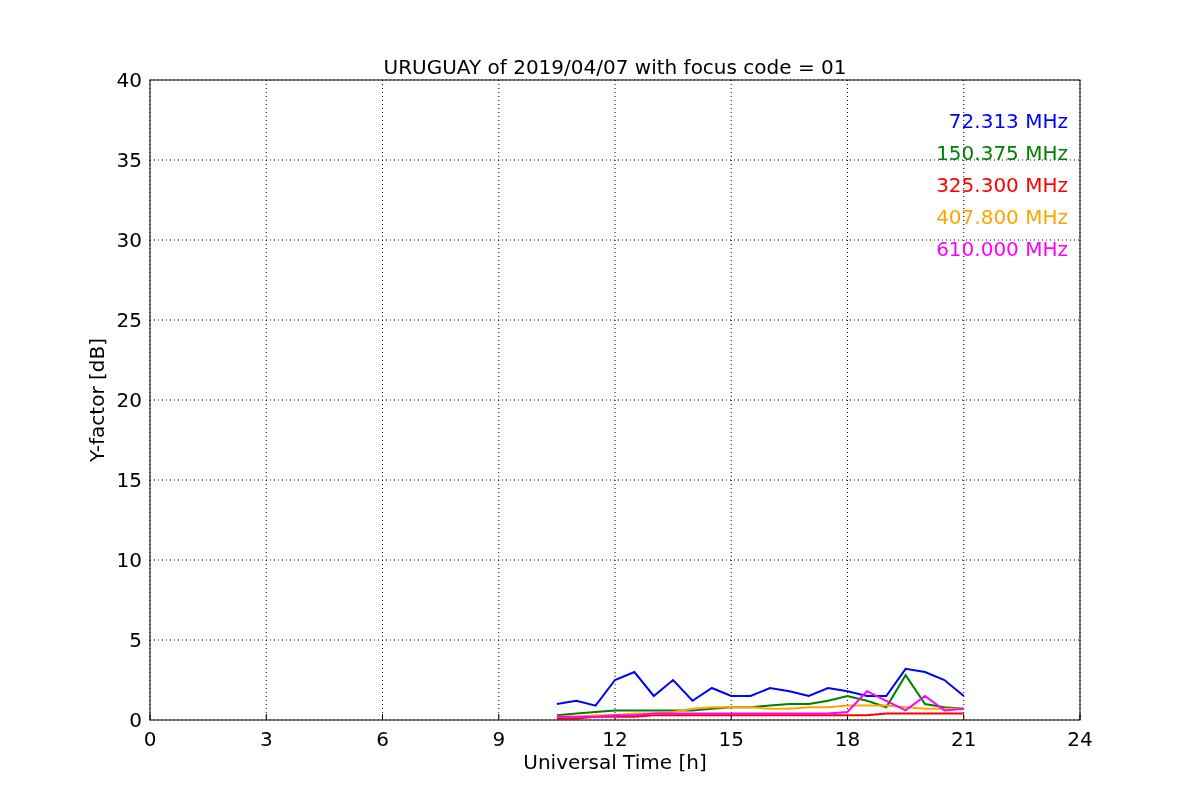 Image resolution: width=1200 pixels, height=800 pixels. Describe the element at coordinates (615, 67) in the screenshot. I see `chart-title: URUGUAY of 2019/04/07 with focus code = 01` at that location.